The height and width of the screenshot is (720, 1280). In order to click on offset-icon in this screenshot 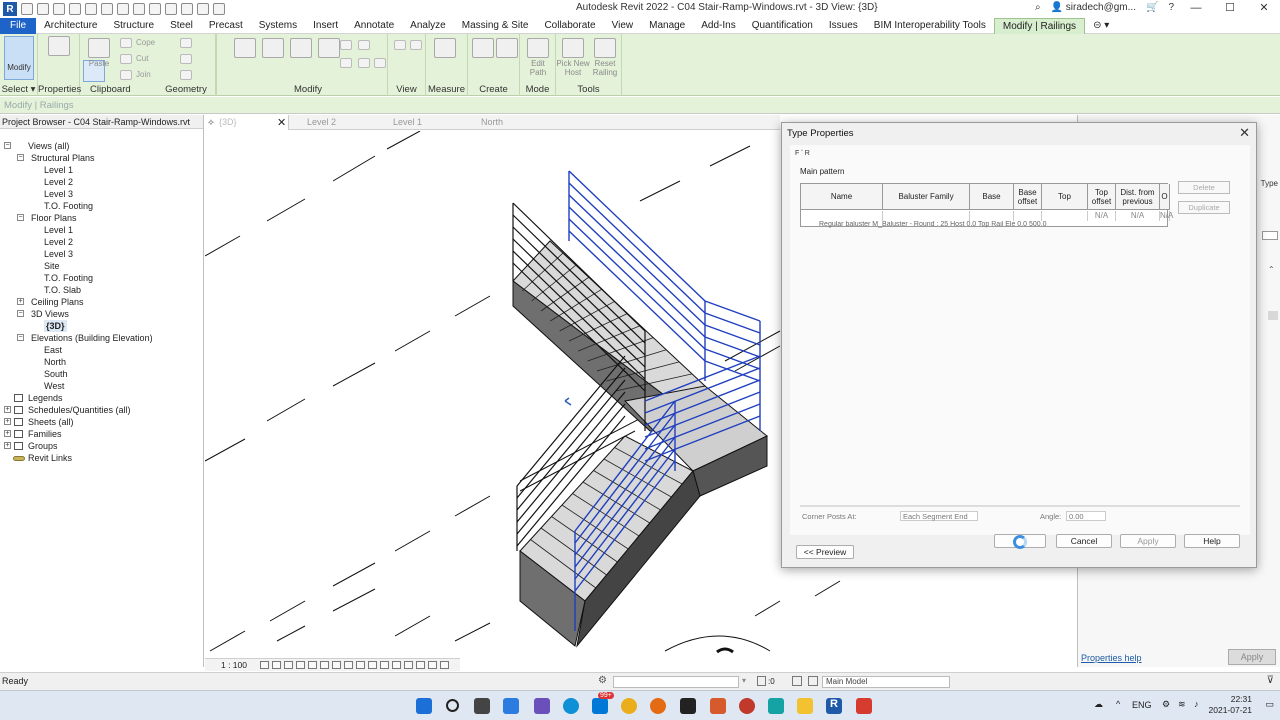, I will do `click(273, 48)`.